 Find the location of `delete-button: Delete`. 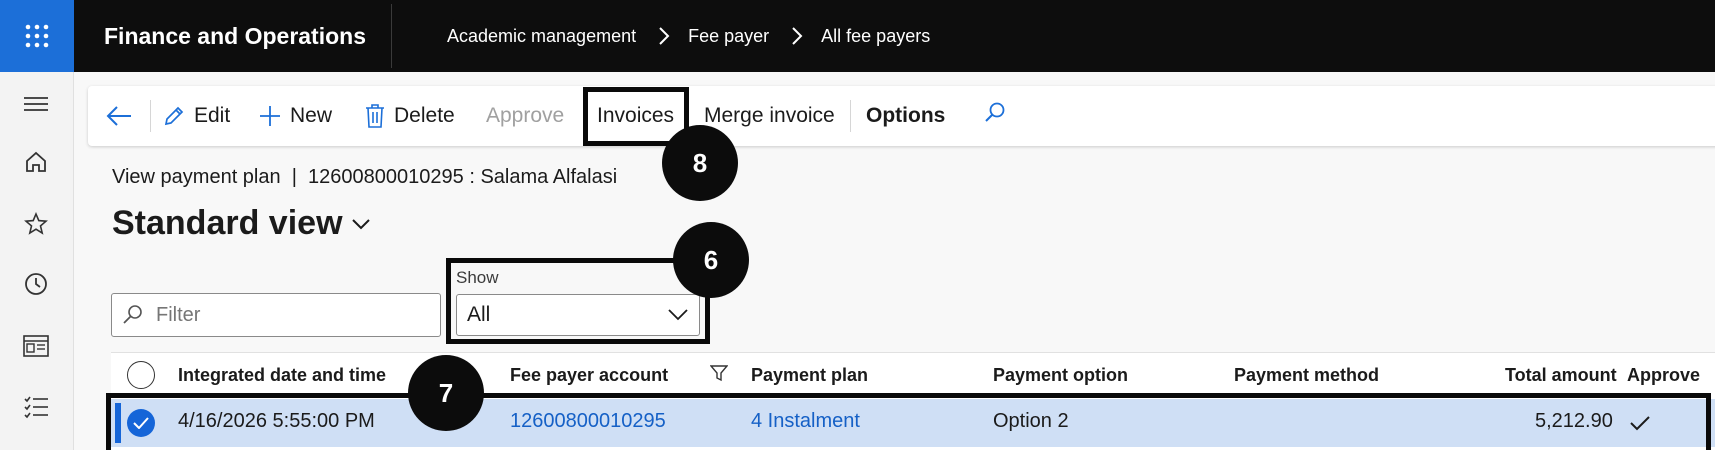

delete-button: Delete is located at coordinates (409, 116).